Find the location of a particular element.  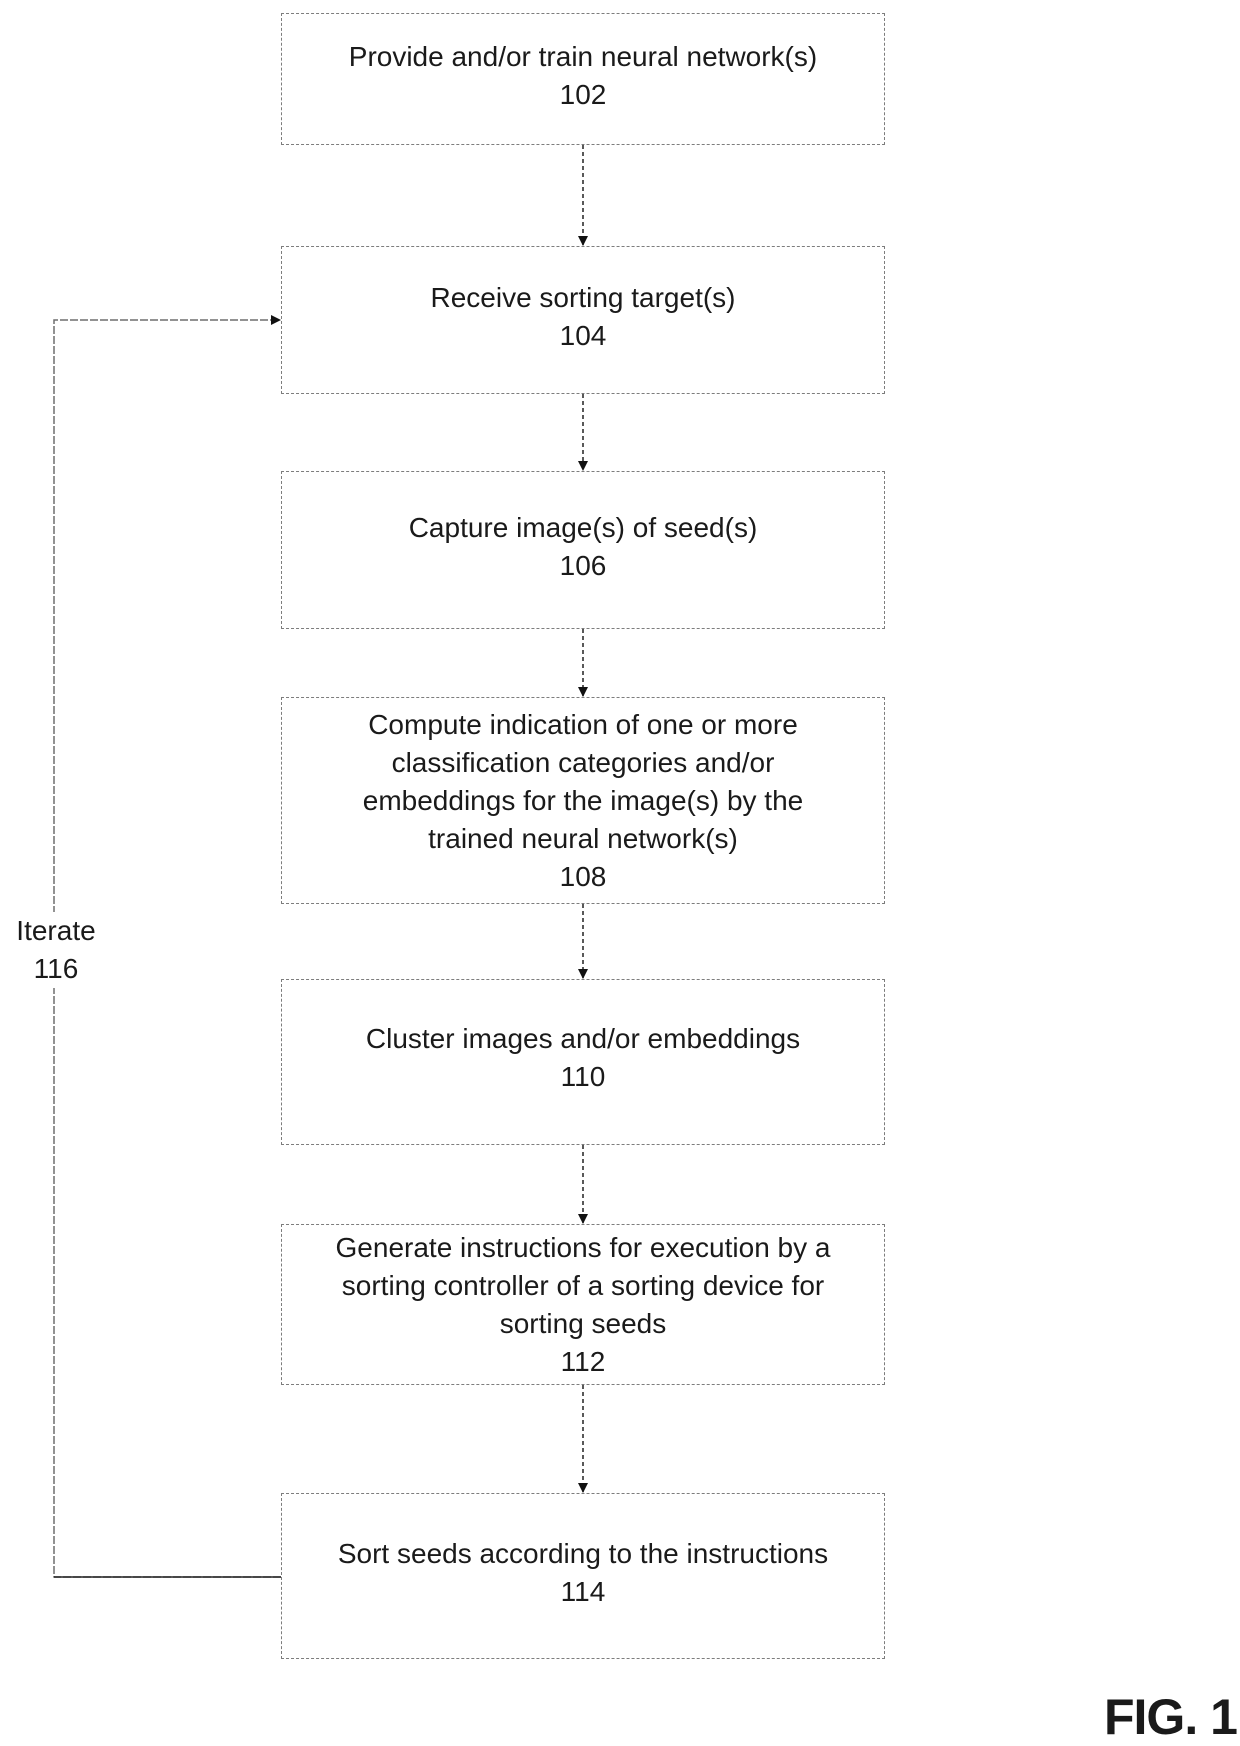

step-number: 110 is located at coordinates (583, 1076).